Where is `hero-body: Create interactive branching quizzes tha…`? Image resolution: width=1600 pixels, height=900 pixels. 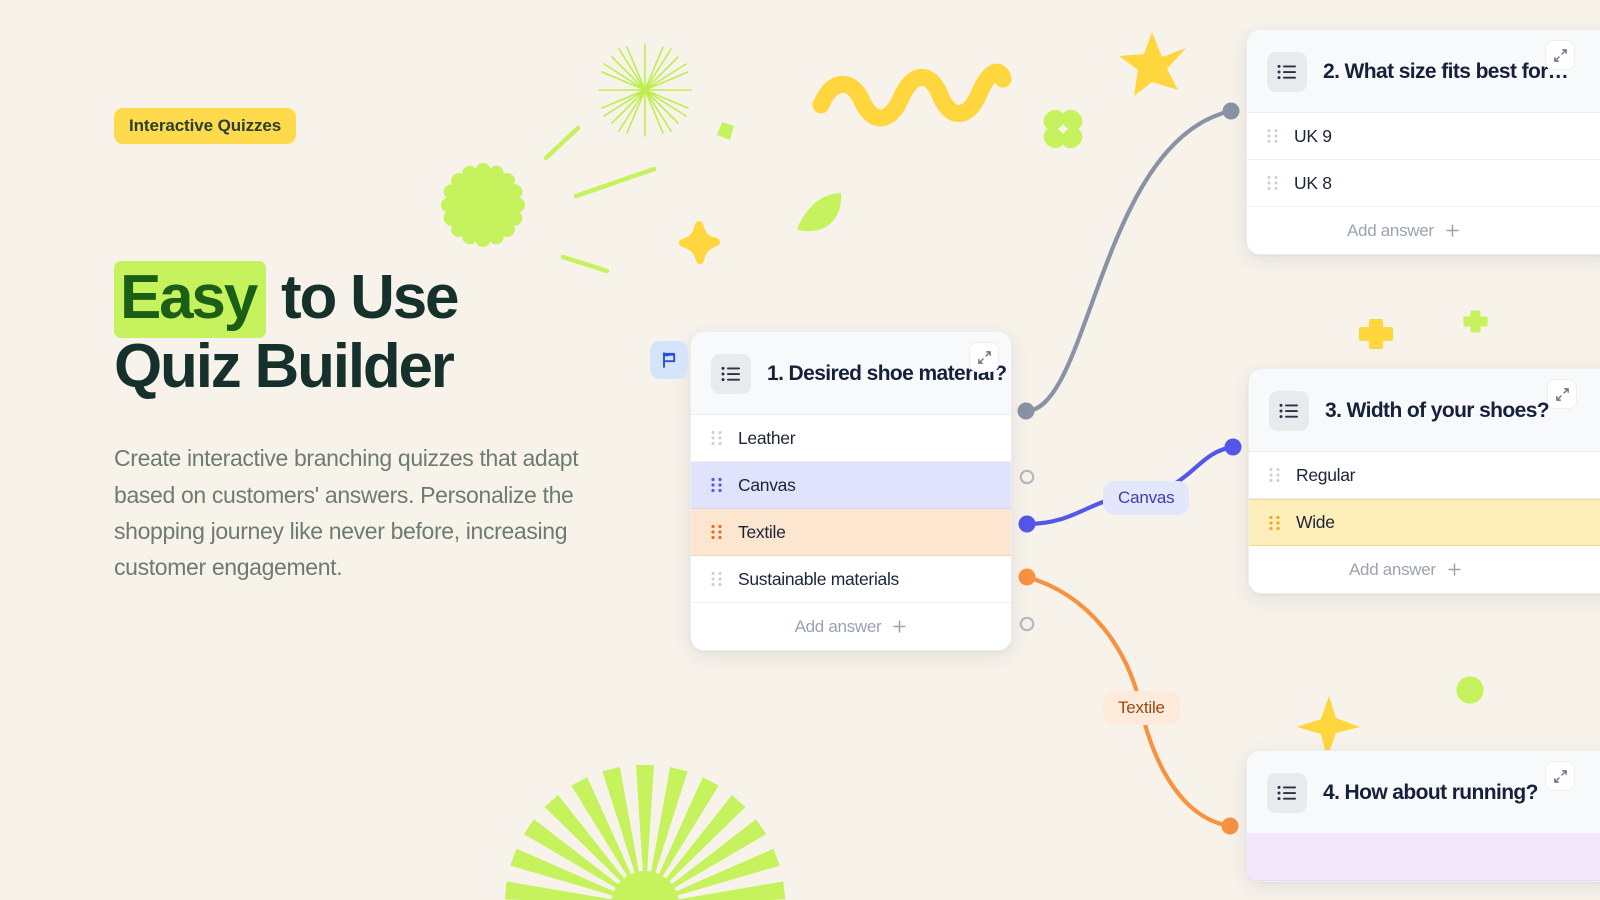
hero-body: Create interactive branching quizzes tha… is located at coordinates (346, 513).